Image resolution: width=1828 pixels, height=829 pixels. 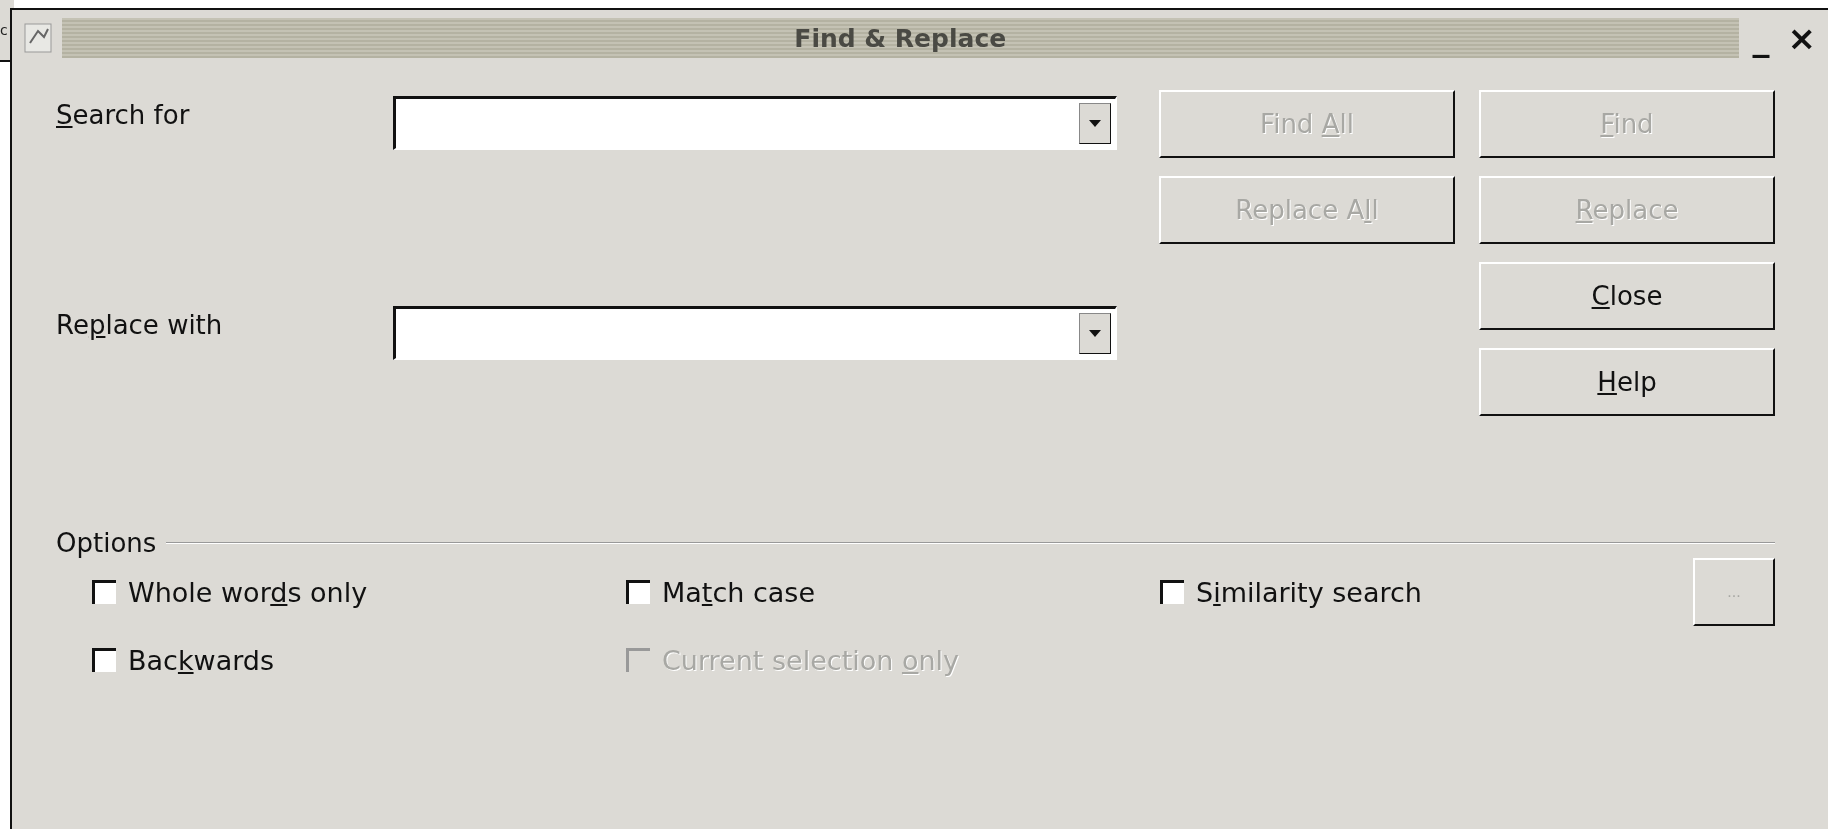 I want to click on window-title: Find & Replace, so click(x=900, y=38).